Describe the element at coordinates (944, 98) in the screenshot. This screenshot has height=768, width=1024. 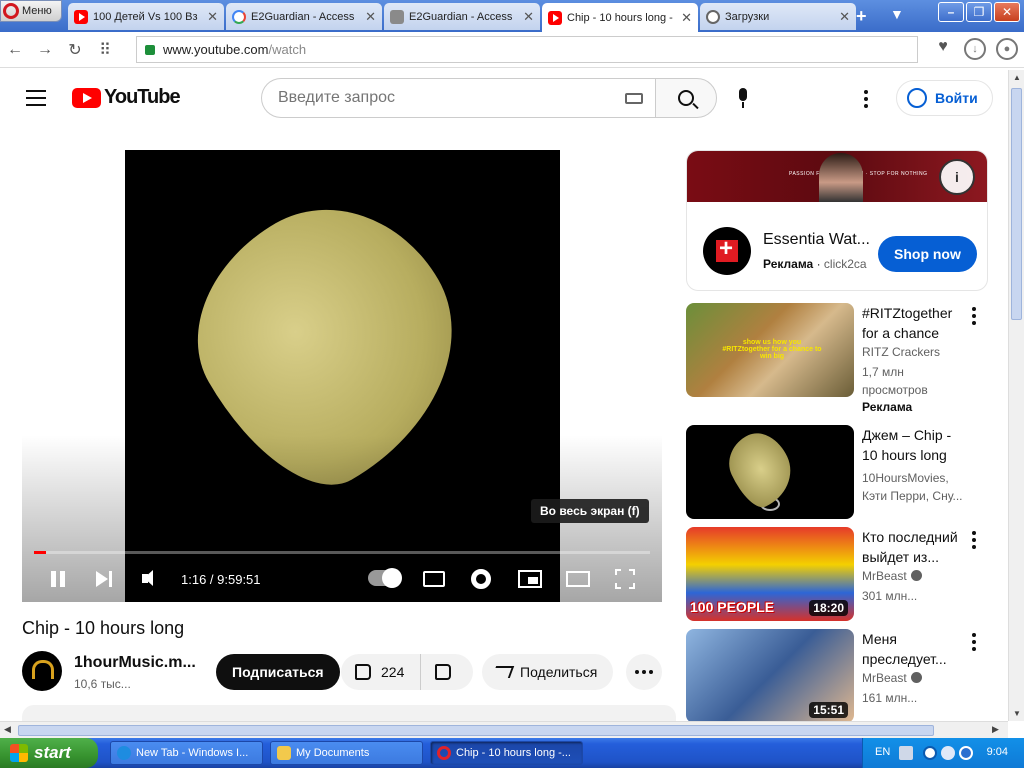
I see `signin-button: Войти` at that location.